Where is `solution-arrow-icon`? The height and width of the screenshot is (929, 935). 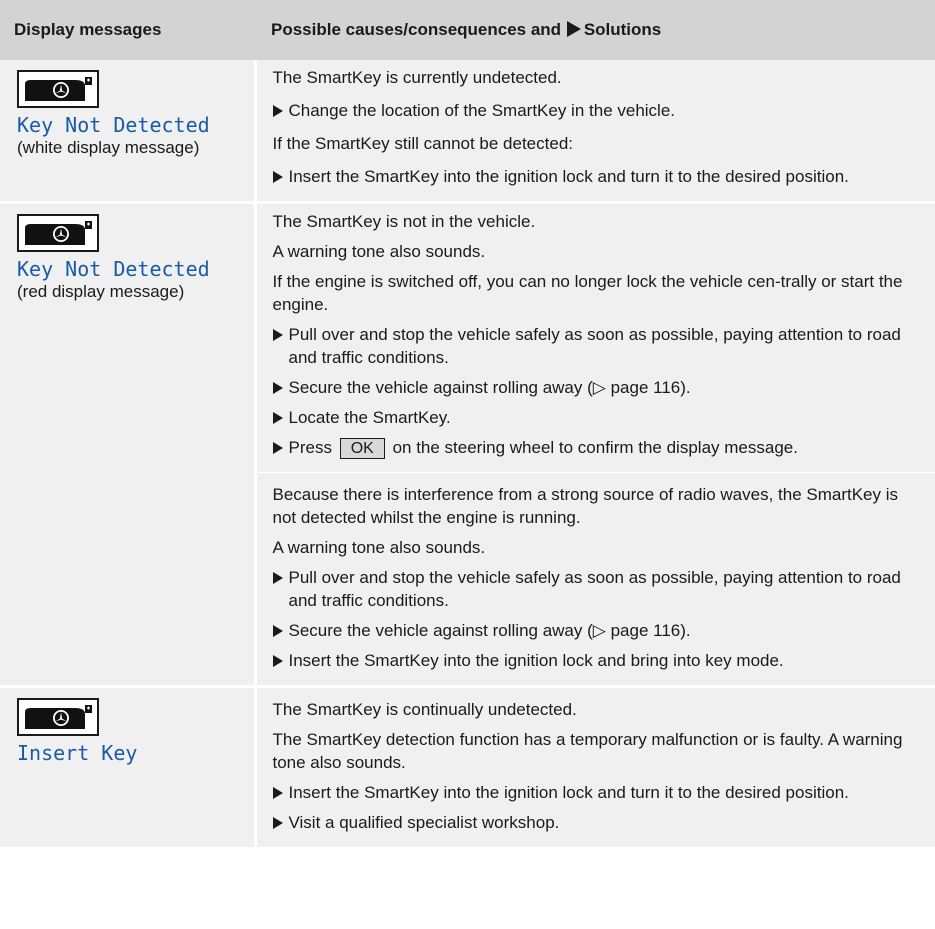
solution-arrow-icon is located at coordinates (573, 29).